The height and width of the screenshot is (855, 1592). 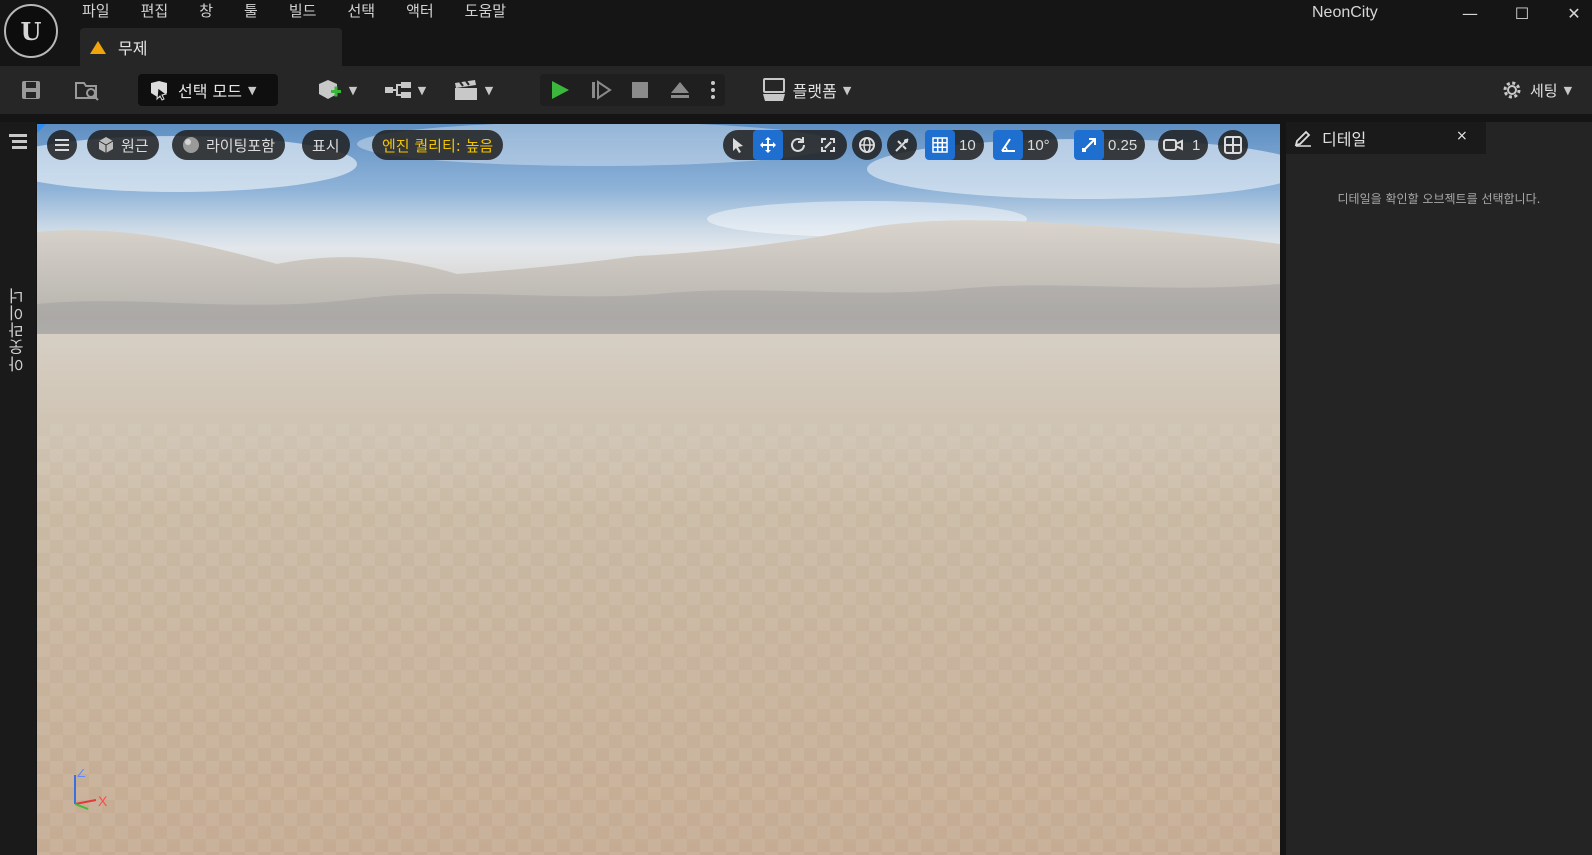 What do you see at coordinates (18, 142) in the screenshot?
I see `list-icon` at bounding box center [18, 142].